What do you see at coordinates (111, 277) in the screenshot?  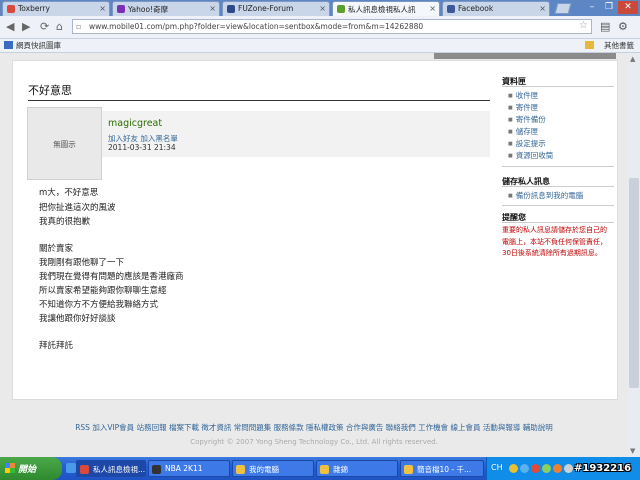 I see `message-line: 我們現在覺得有問題的應該是香港廠商` at bounding box center [111, 277].